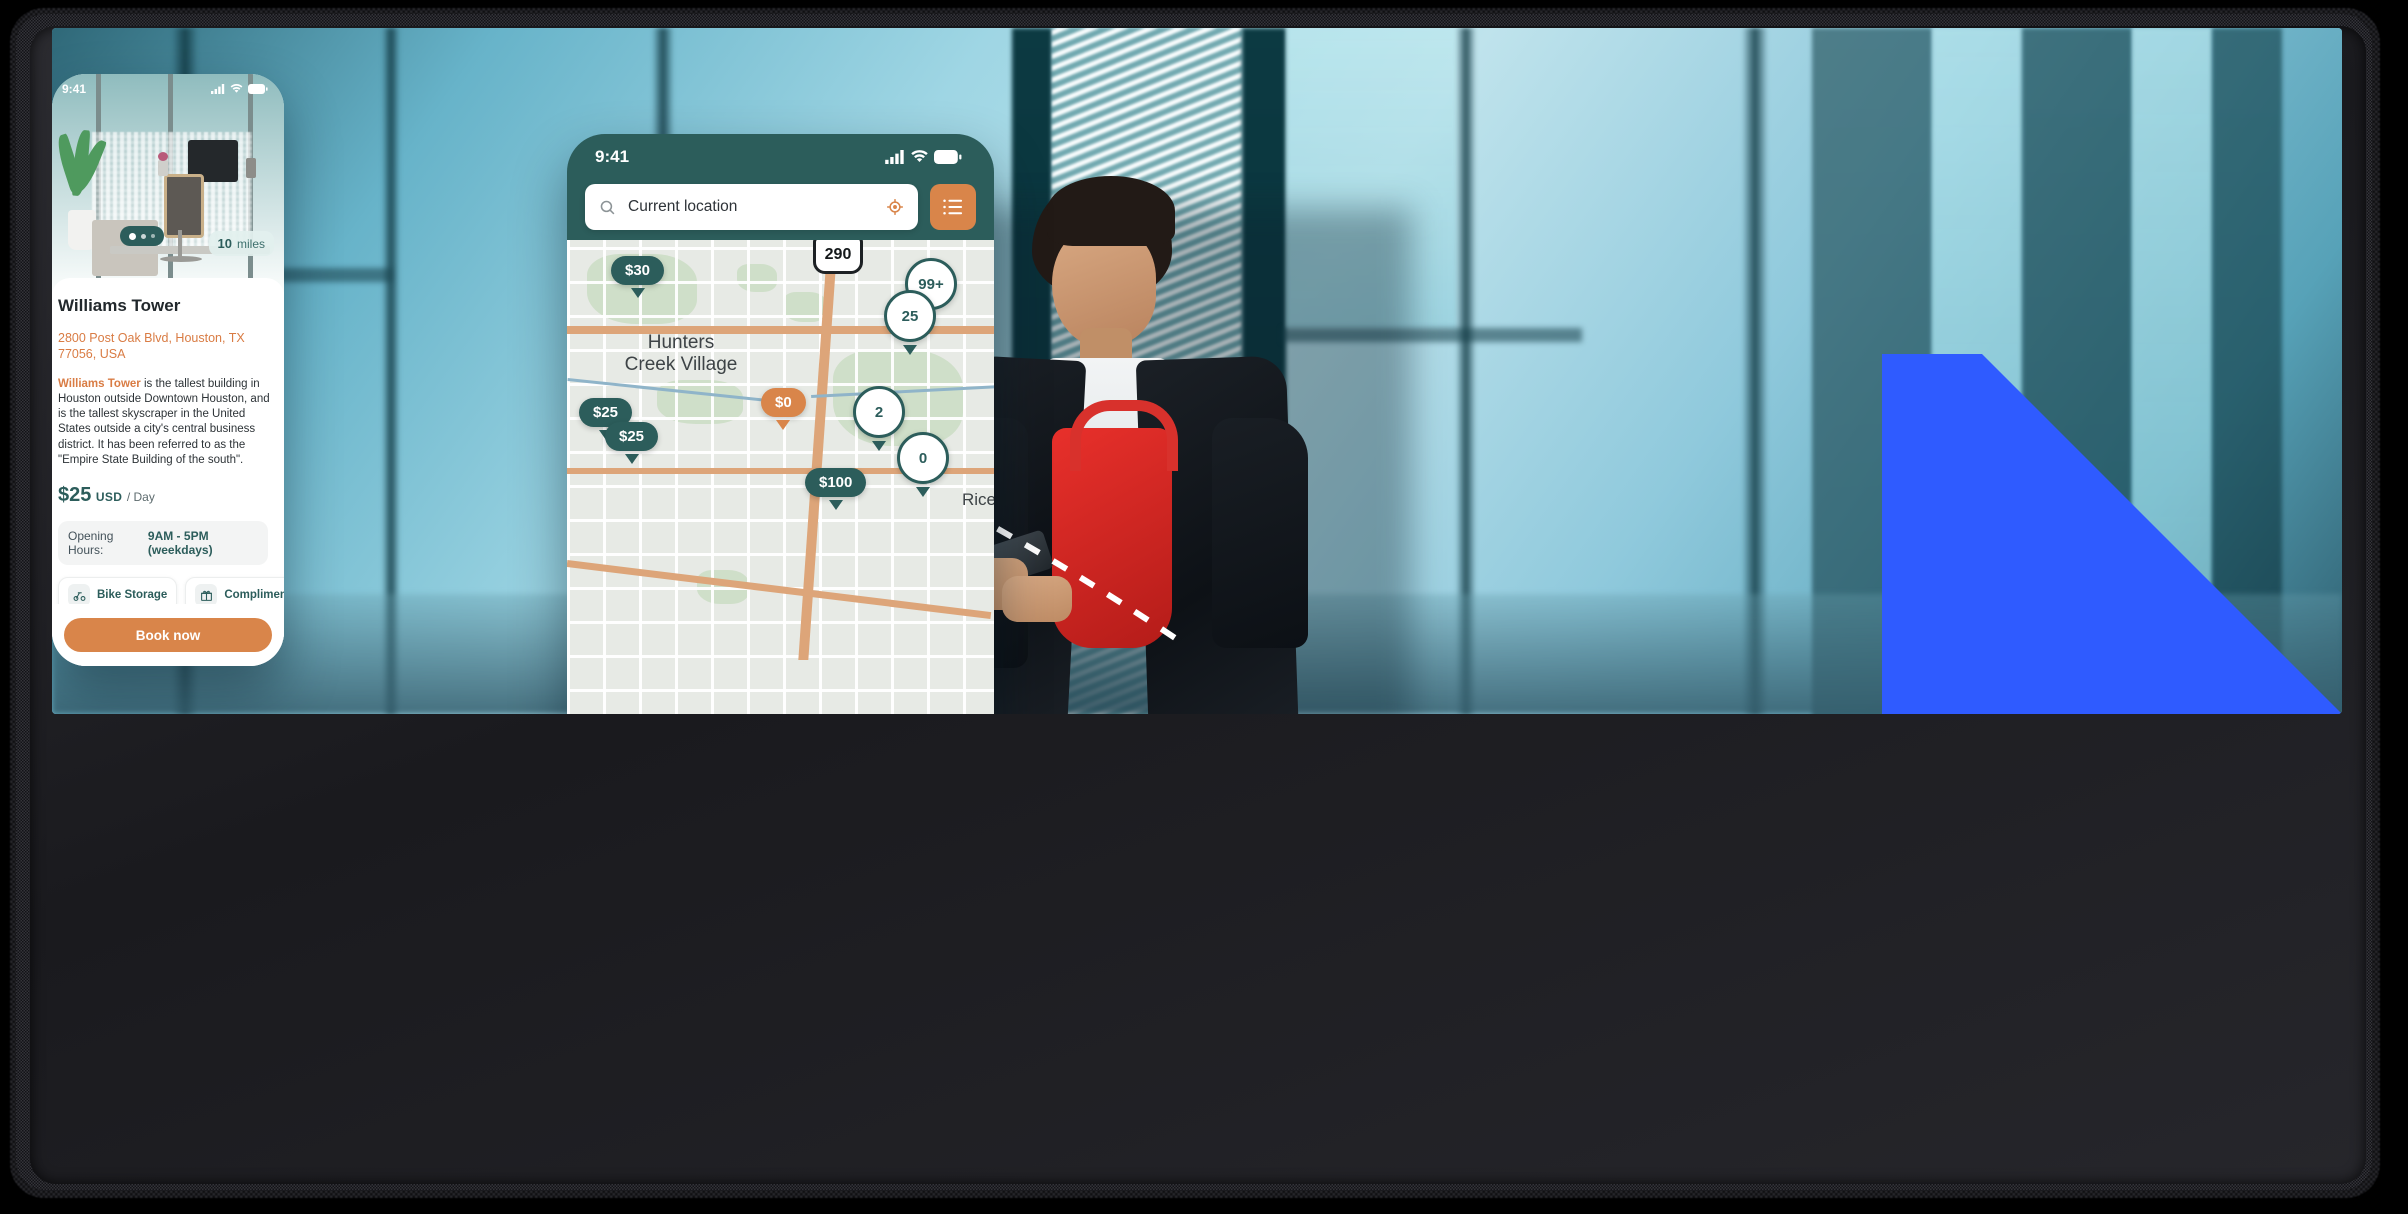  I want to click on price-currency: USD, so click(109, 497).